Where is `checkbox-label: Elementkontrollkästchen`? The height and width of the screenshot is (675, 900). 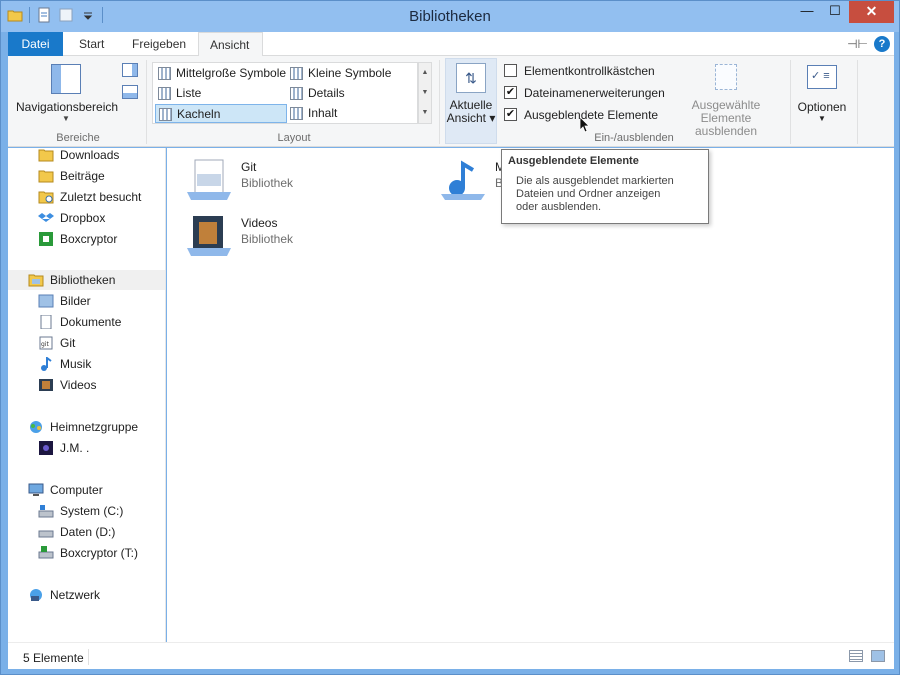 checkbox-label: Elementkontrollkästchen is located at coordinates (589, 71).